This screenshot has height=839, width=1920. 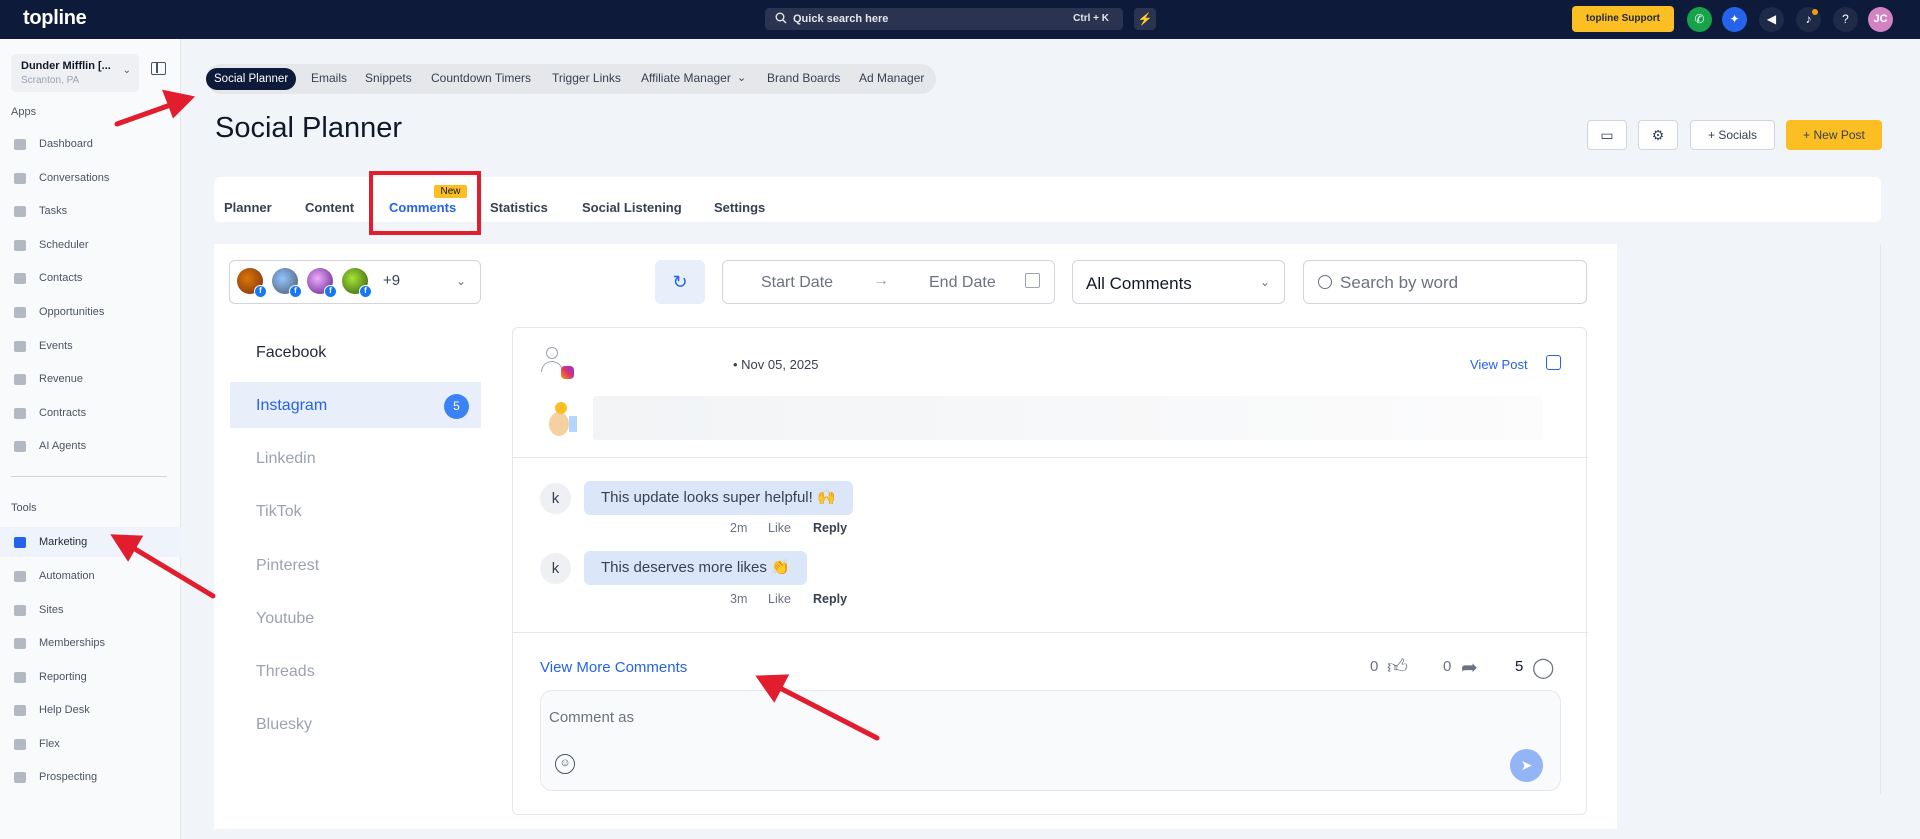 I want to click on sidebar-item-sites: Sites, so click(x=90, y=610).